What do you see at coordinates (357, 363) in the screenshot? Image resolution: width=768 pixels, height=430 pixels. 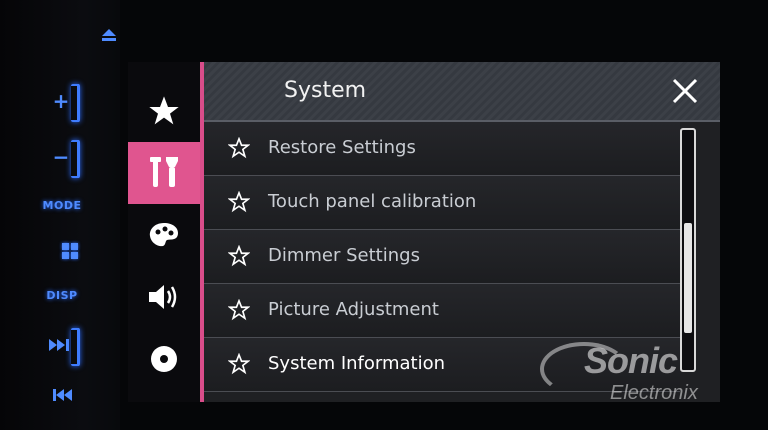 I see `list-item-label: System Information` at bounding box center [357, 363].